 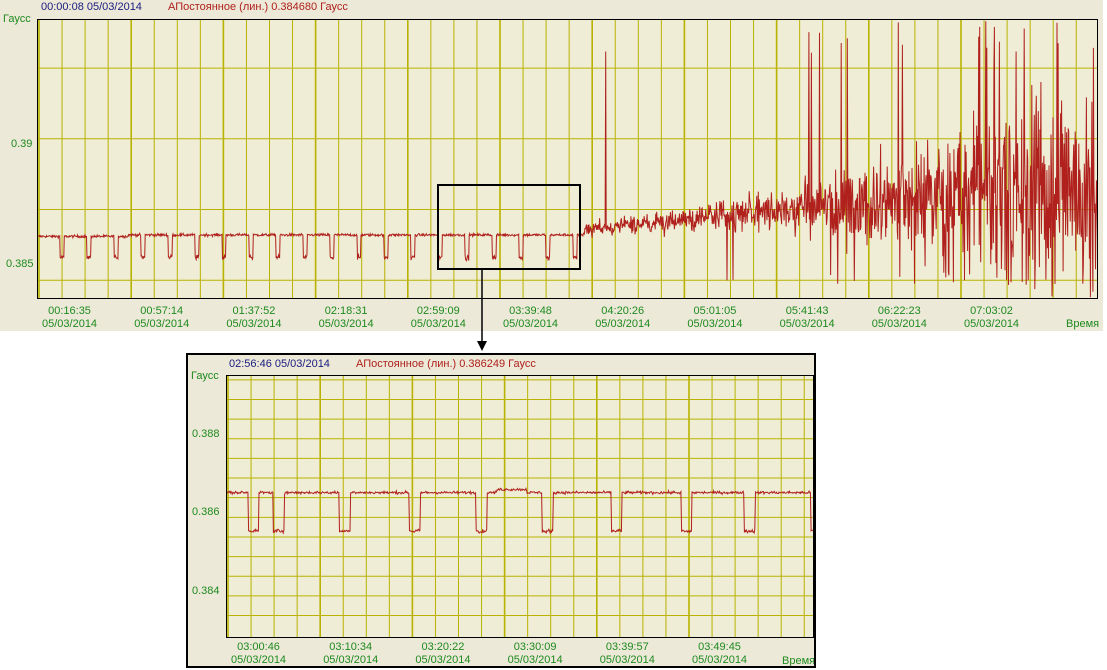 I want to click on x-tick-label: 02:18:31 05/03/2014, so click(x=346, y=317).